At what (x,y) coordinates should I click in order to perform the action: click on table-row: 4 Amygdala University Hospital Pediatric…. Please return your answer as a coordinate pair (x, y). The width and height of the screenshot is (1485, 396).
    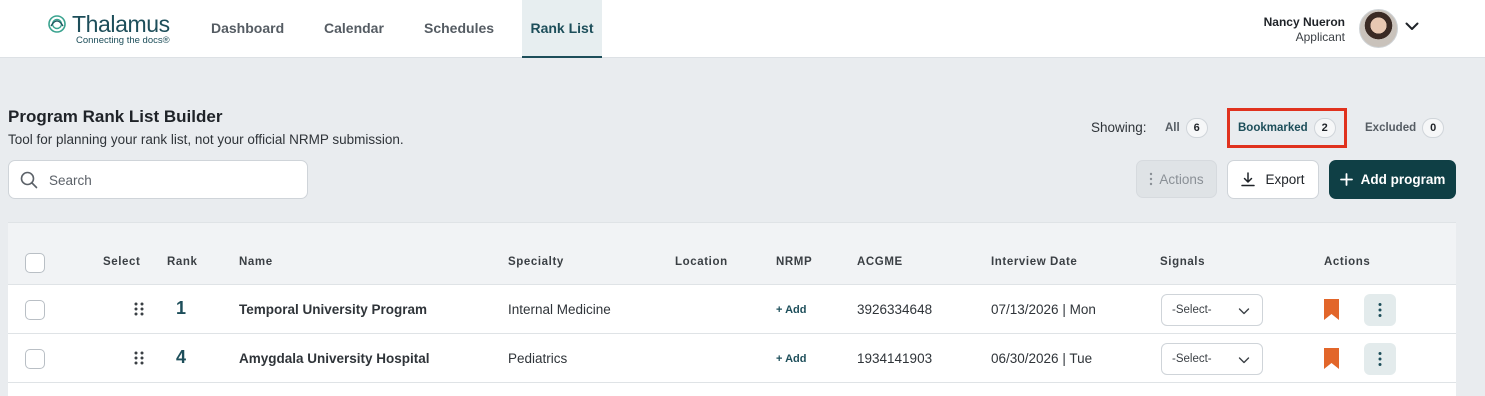
    Looking at the image, I should click on (732, 358).